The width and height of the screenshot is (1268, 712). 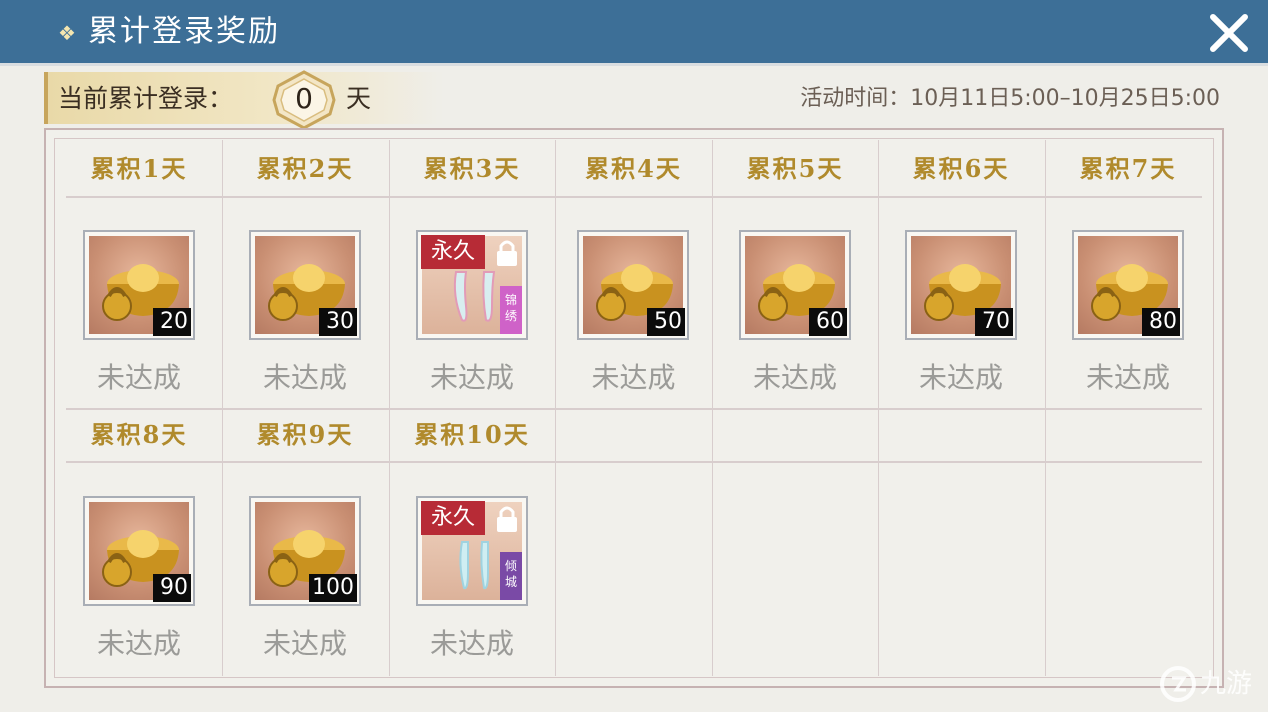 What do you see at coordinates (634, 33) in the screenshot?
I see `title-bar: ❖ 累计登录奖励` at bounding box center [634, 33].